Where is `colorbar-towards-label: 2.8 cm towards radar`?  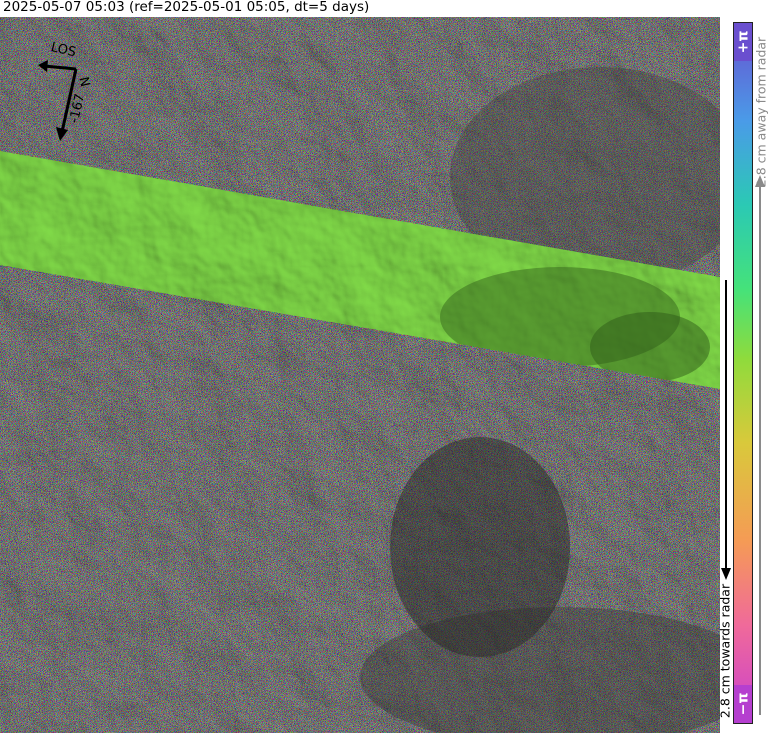
colorbar-towards-label: 2.8 cm towards radar is located at coordinates (725, 651).